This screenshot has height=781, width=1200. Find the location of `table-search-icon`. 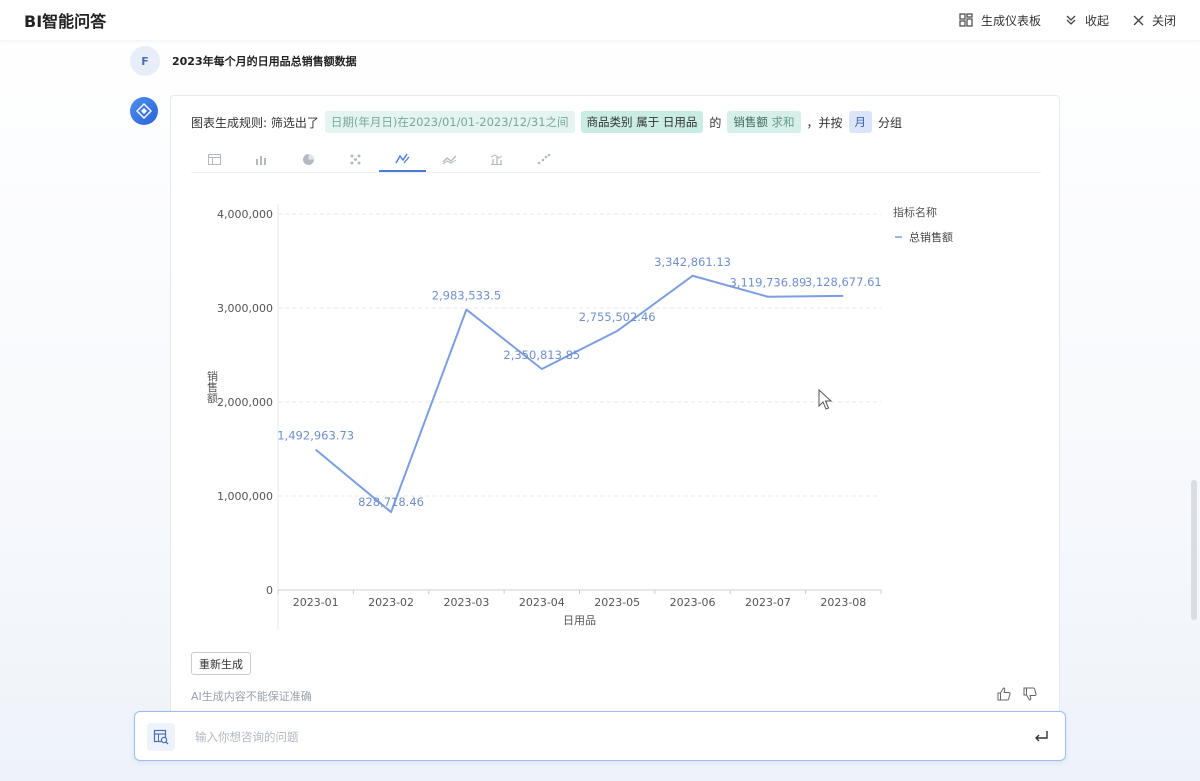

table-search-icon is located at coordinates (161, 737).